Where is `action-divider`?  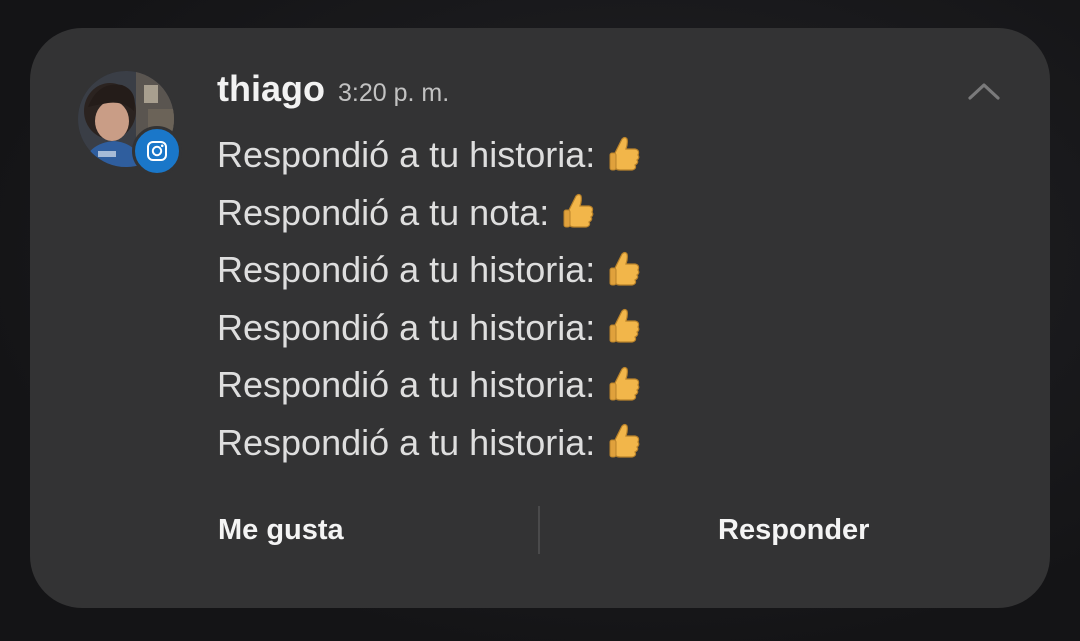
action-divider is located at coordinates (539, 530).